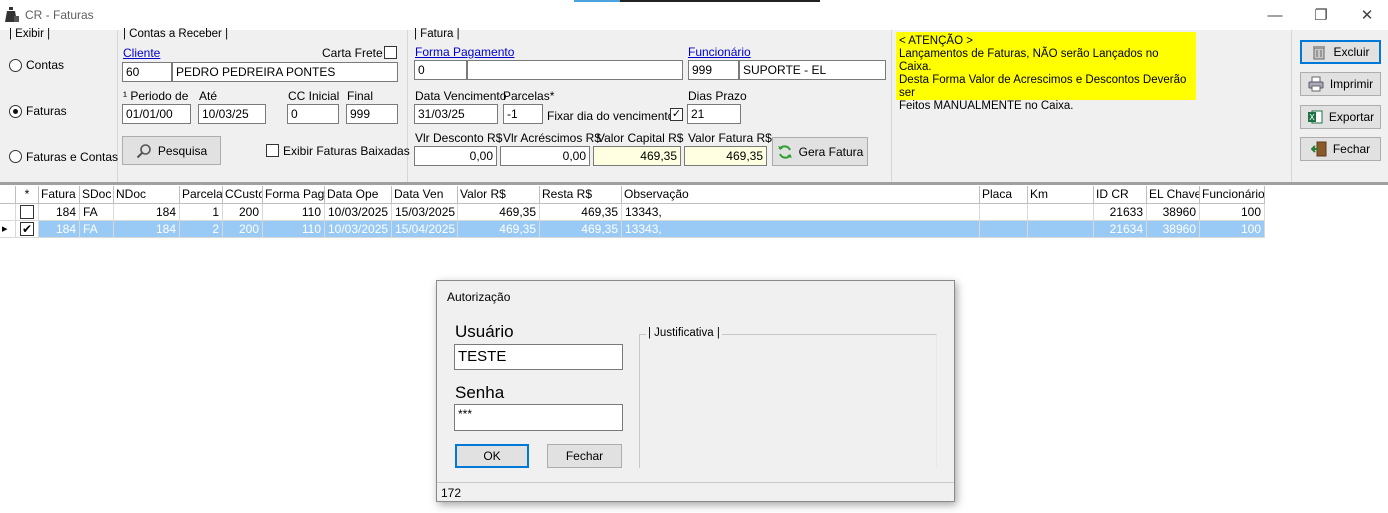 The width and height of the screenshot is (1388, 513). What do you see at coordinates (1173, 195) in the screenshot?
I see `col-header-el-chave: EL Chave` at bounding box center [1173, 195].